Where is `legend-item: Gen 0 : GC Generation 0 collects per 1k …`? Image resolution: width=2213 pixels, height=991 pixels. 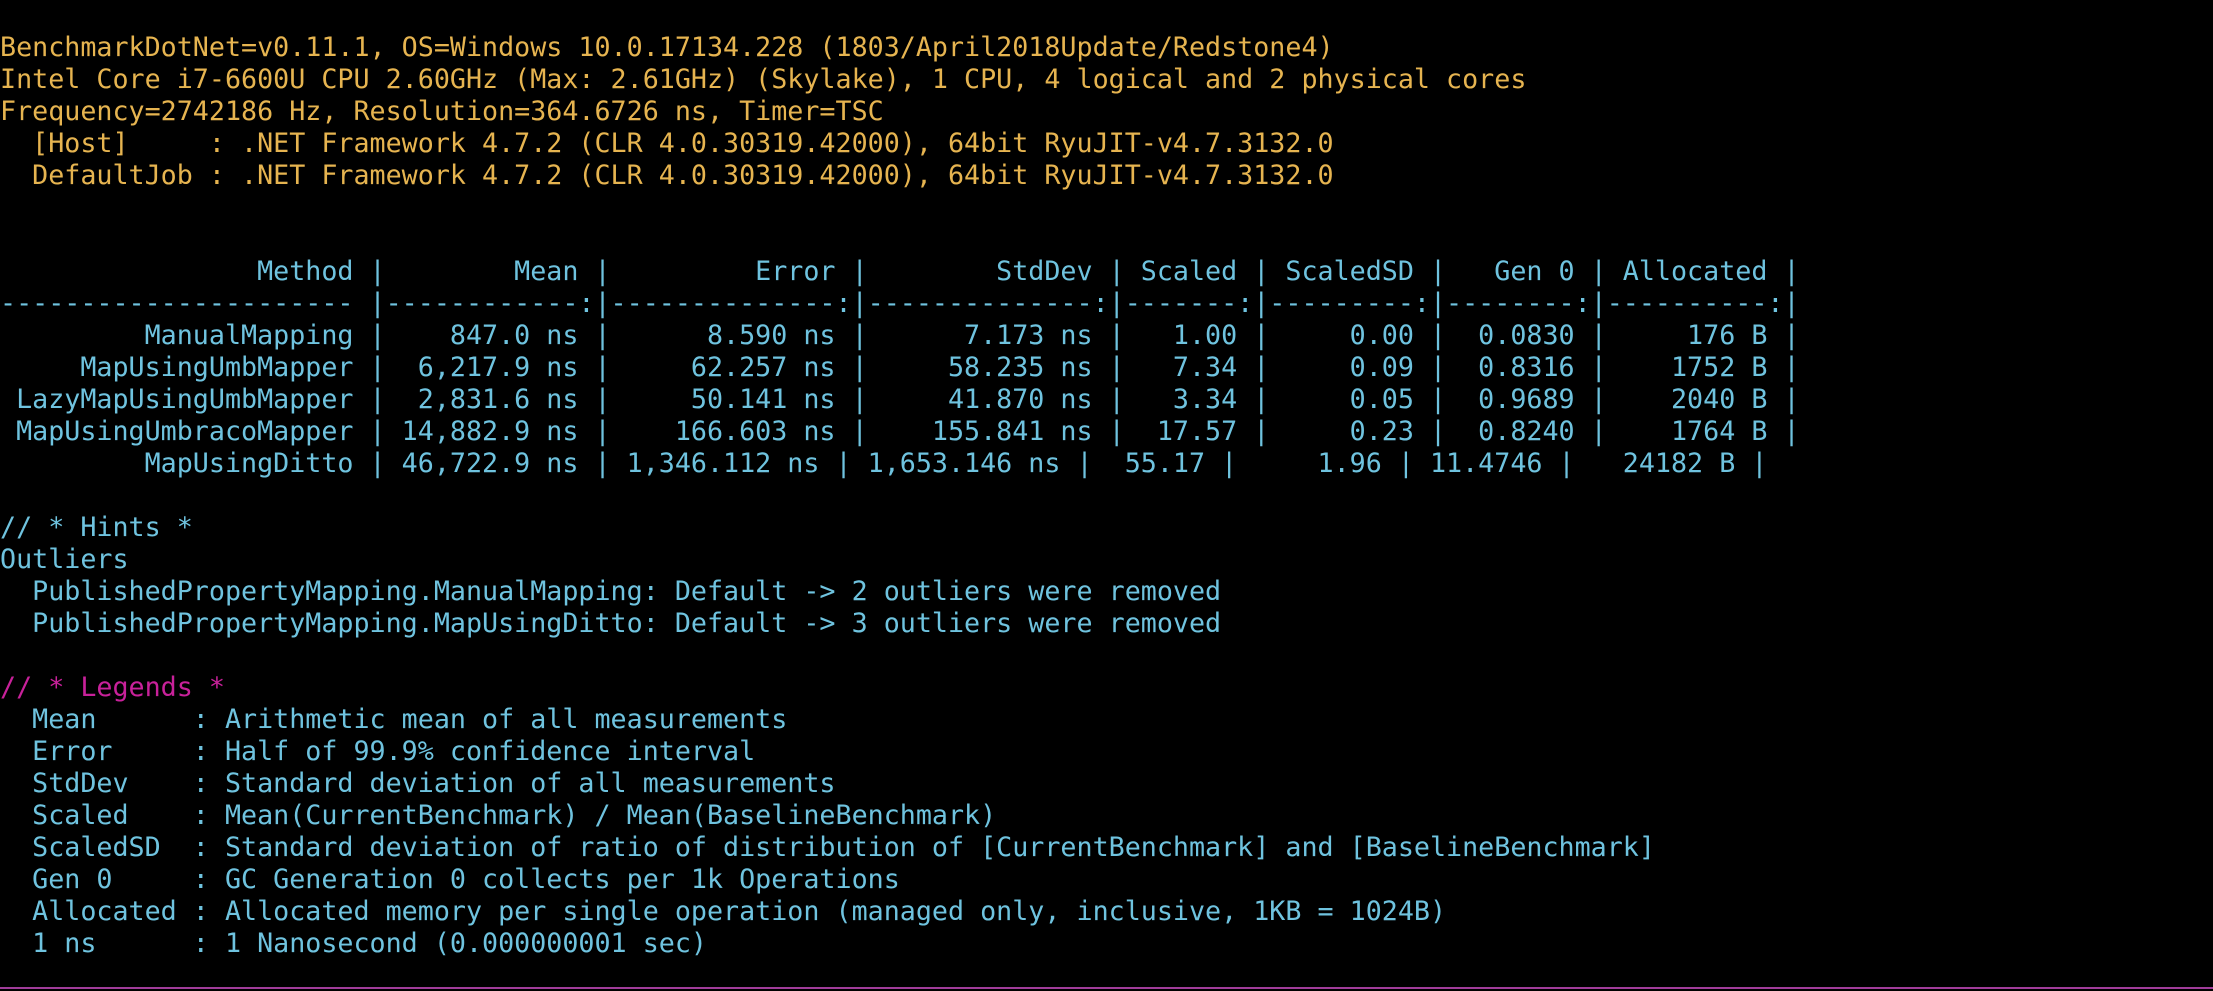
legend-item: Gen 0 : GC Generation 0 collects per 1k … is located at coordinates (450, 879).